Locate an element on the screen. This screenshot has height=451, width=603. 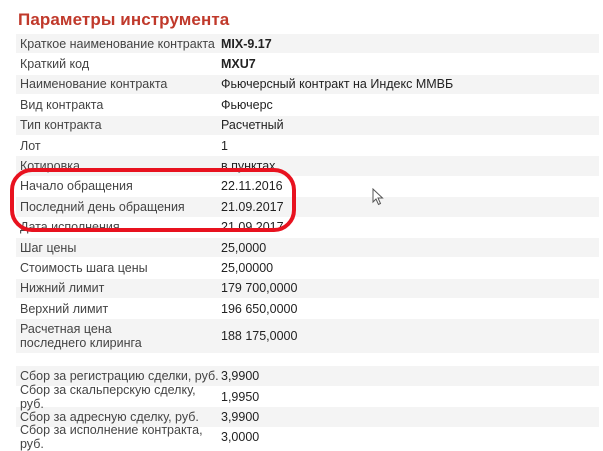
table-row: Стоимость шага цены 25,00000 is located at coordinates (307, 268).